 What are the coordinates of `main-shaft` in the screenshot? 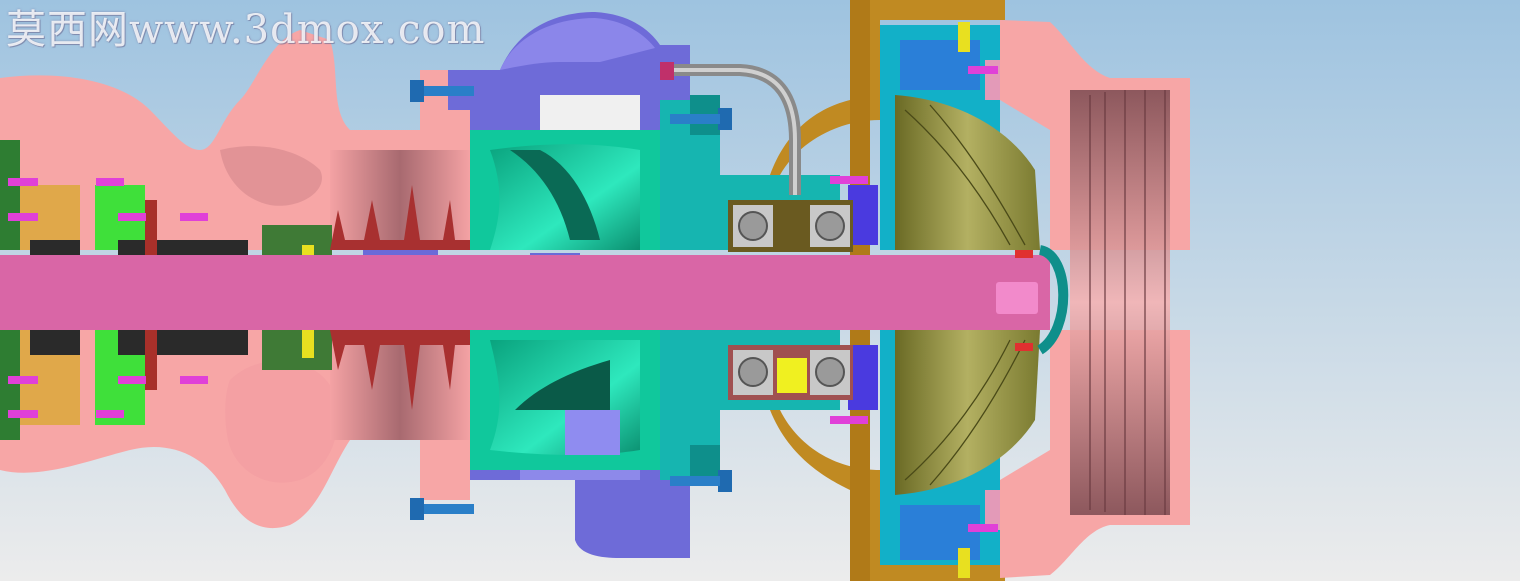 It's located at (525, 292).